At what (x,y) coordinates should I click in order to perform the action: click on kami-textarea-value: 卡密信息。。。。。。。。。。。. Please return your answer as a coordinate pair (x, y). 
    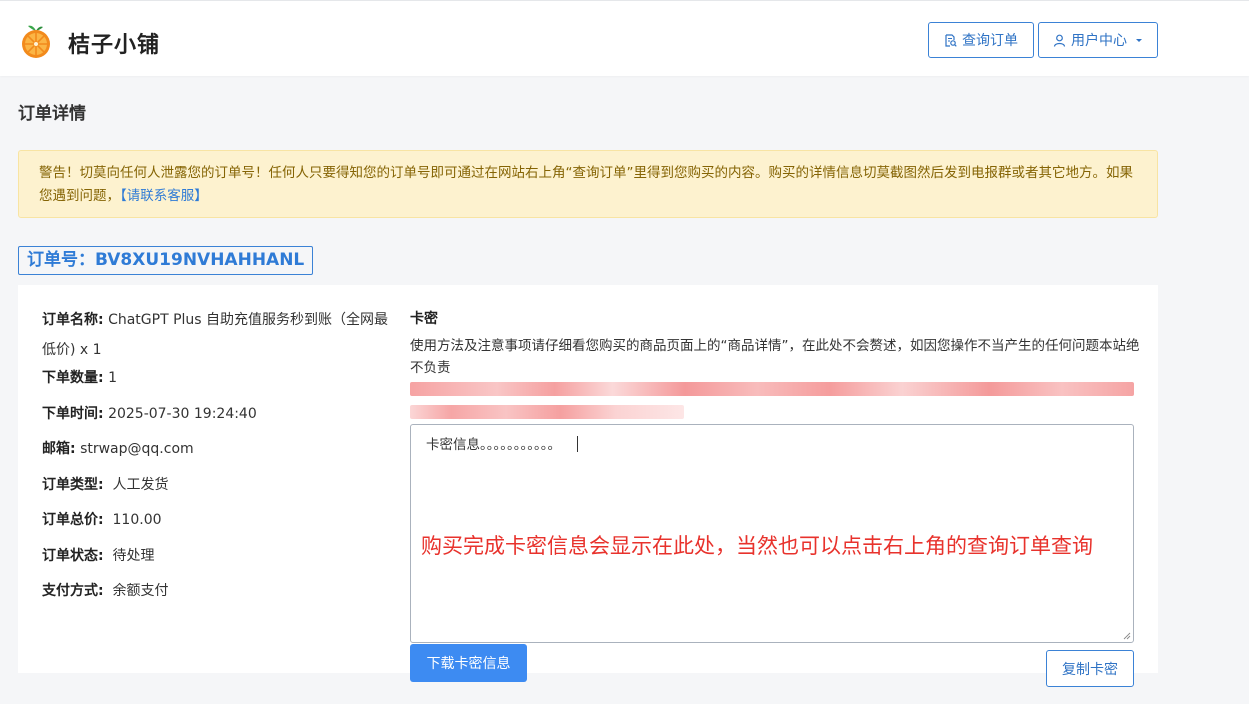
    Looking at the image, I should click on (493, 445).